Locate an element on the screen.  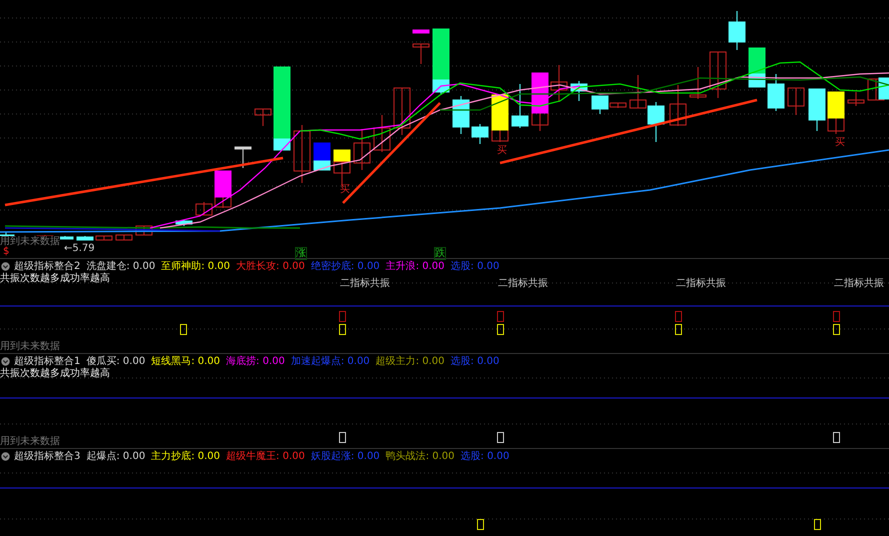
indicator-value: 超级牛魔王: 0.00 is located at coordinates (265, 456).